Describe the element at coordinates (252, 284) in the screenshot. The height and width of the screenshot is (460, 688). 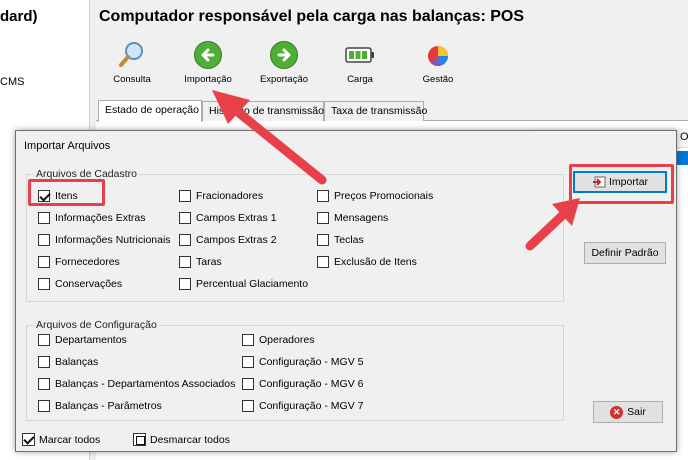
I see `checkbox-label: Percentual Glaciamento` at that location.